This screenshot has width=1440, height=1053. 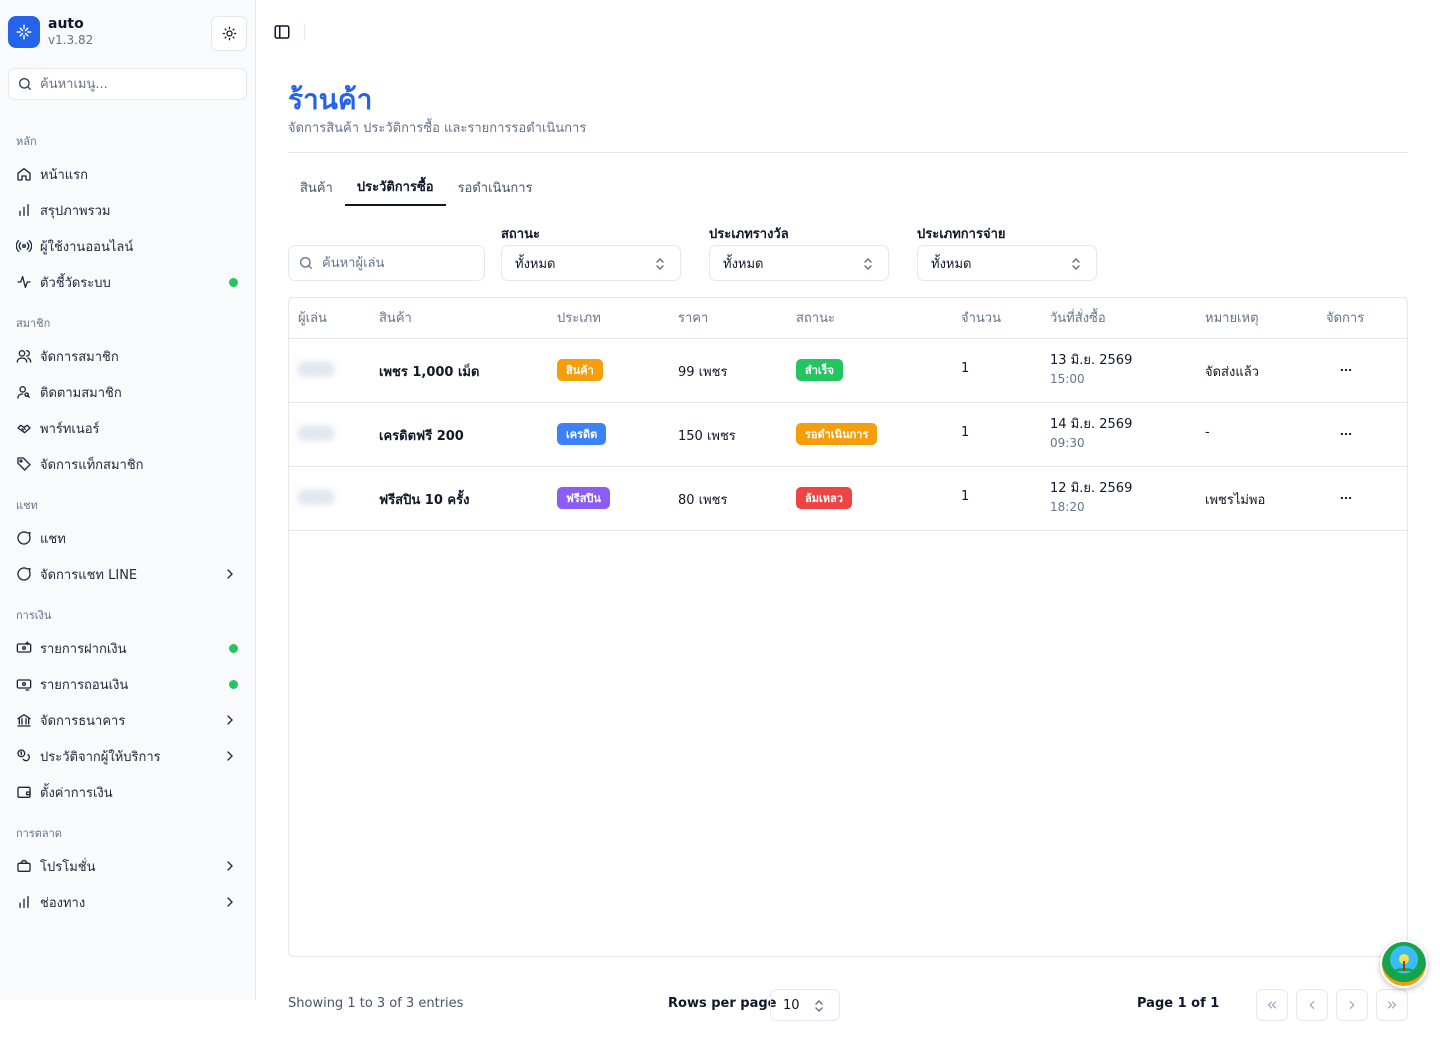 I want to click on sidebar-item-label: ช่องทาง, so click(x=63, y=903).